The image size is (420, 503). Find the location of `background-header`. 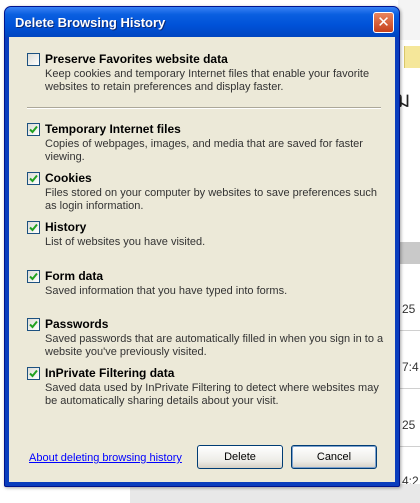

background-header is located at coordinates (409, 20).